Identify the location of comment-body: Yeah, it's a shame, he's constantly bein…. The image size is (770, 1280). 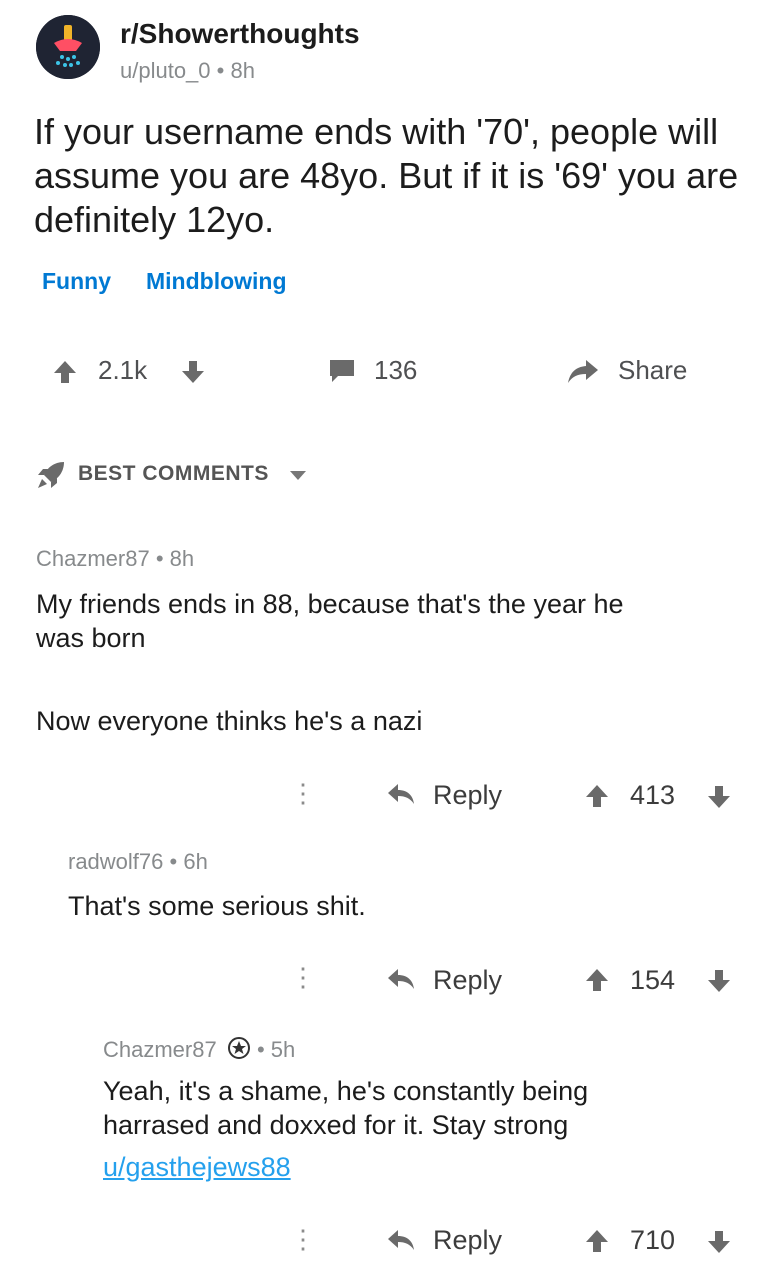
(346, 1108).